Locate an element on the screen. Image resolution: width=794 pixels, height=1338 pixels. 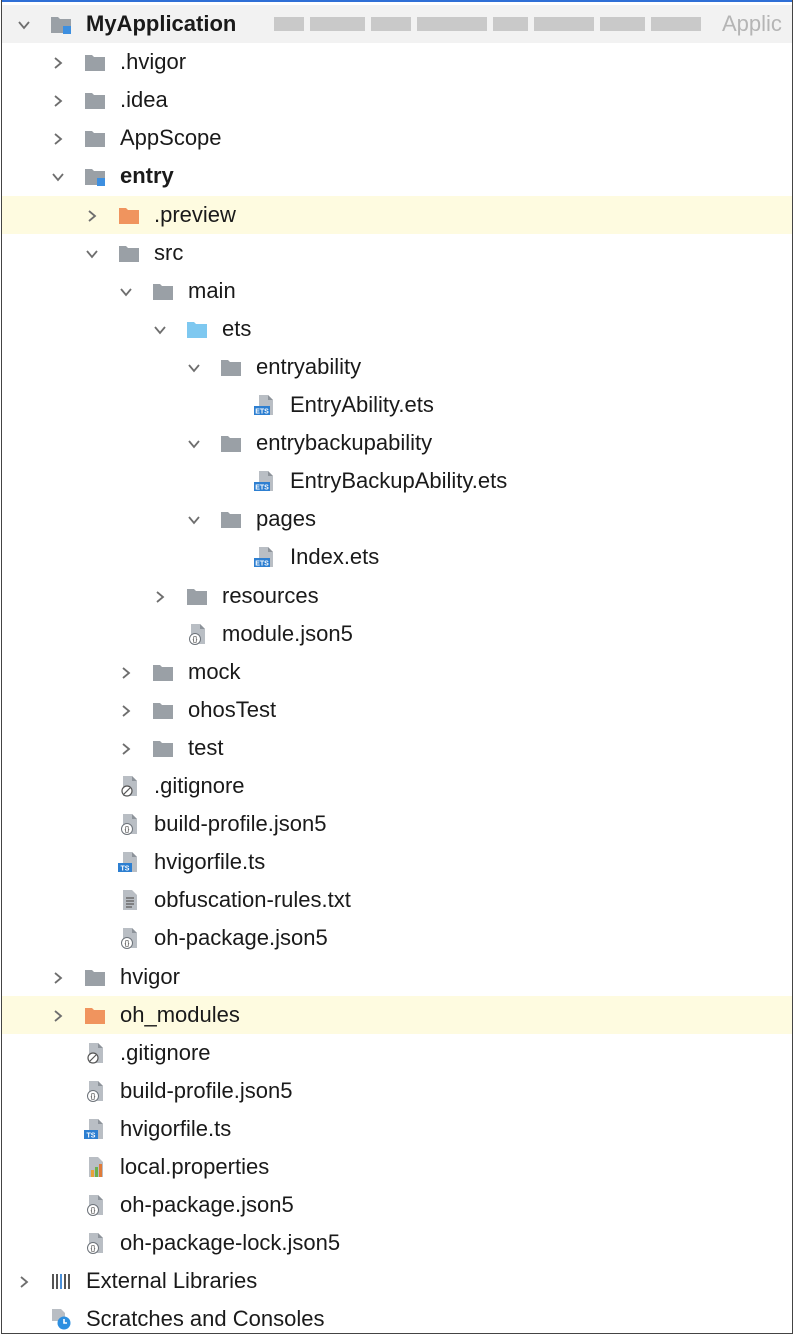
tree-row-label: obfuscation-rules.txt is located at coordinates (252, 900).